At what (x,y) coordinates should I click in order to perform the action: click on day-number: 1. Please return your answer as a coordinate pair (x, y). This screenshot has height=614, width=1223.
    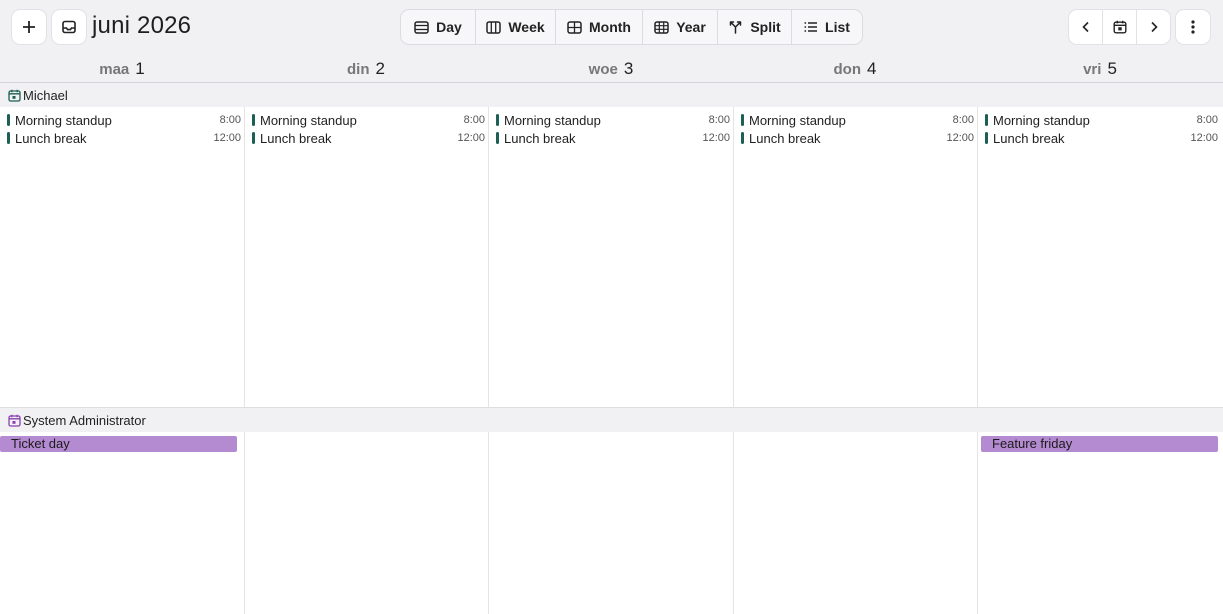
    Looking at the image, I should click on (140, 68).